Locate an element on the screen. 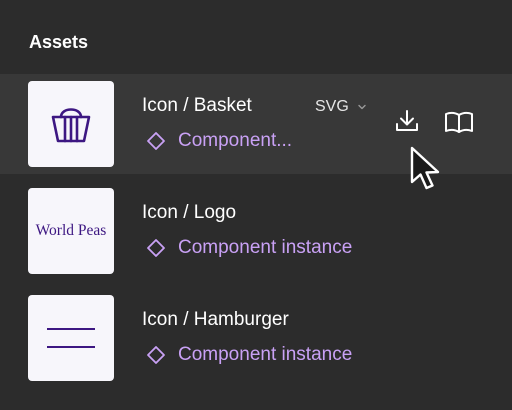  asset-name: Icon / Hamburger is located at coordinates (215, 319).